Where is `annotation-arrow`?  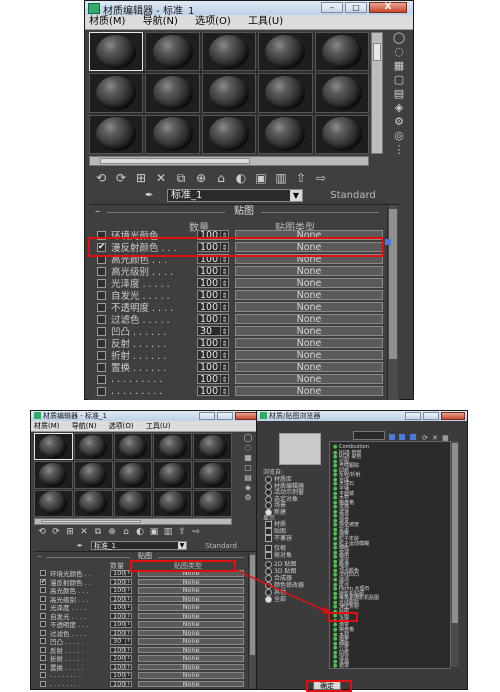 annotation-arrow is located at coordinates (284, 592).